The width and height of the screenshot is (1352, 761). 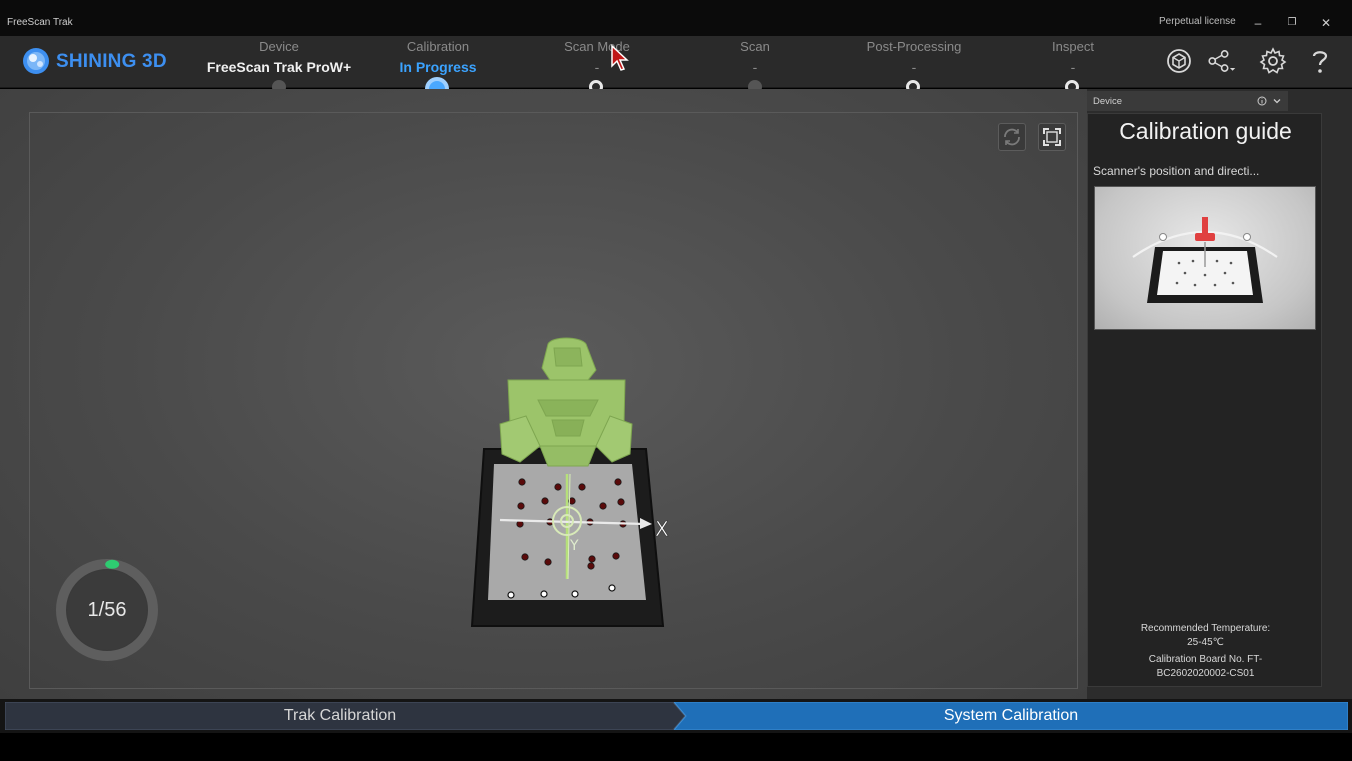 What do you see at coordinates (1320, 61) in the screenshot?
I see `help-icon` at bounding box center [1320, 61].